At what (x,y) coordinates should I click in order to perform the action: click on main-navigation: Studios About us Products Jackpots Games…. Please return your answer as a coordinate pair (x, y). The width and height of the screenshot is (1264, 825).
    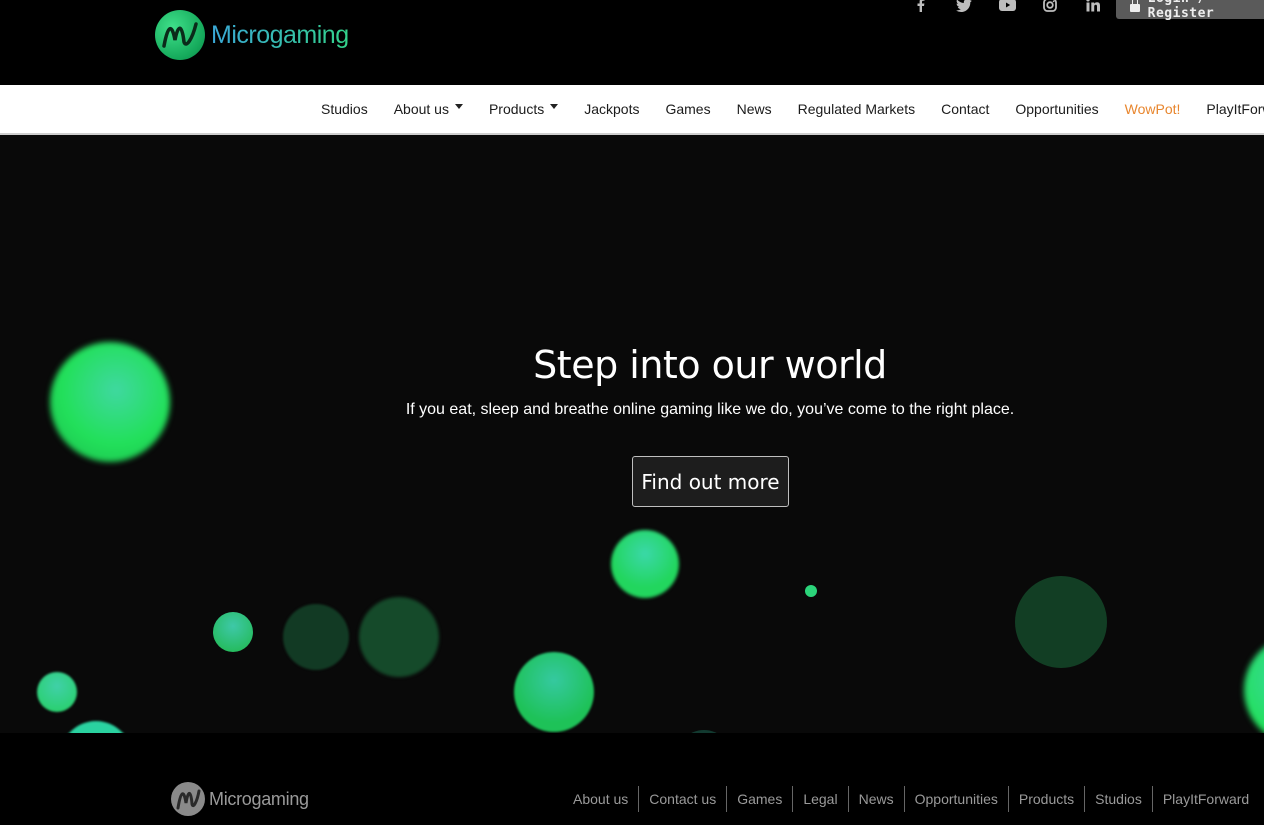
    Looking at the image, I should click on (632, 110).